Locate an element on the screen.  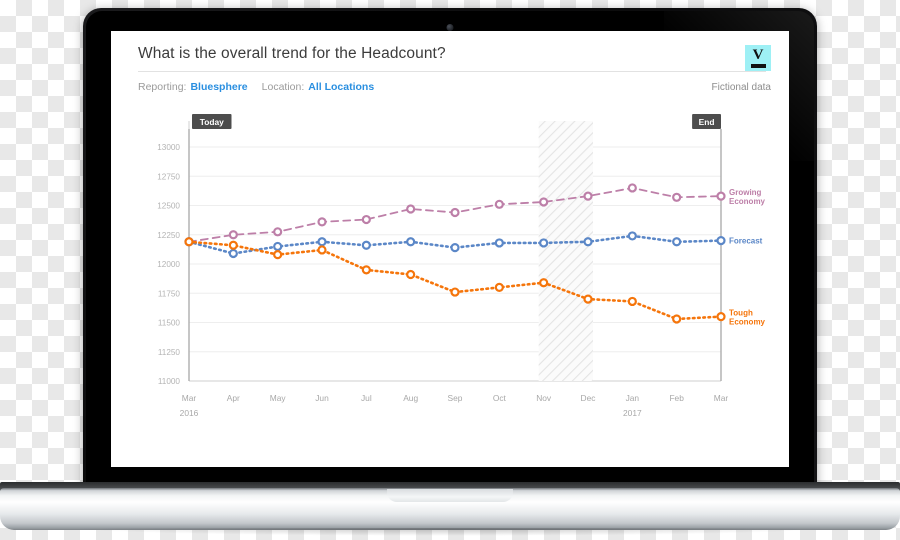
y-axis-tick-label: 11000 is located at coordinates (169, 381).